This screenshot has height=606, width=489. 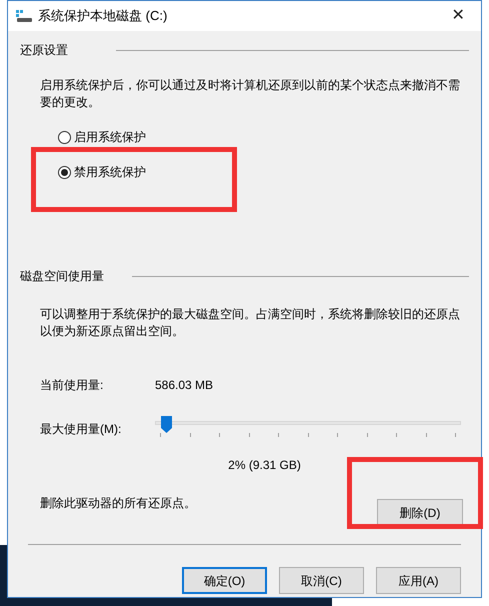 What do you see at coordinates (308, 427) in the screenshot?
I see `max-usage-slider` at bounding box center [308, 427].